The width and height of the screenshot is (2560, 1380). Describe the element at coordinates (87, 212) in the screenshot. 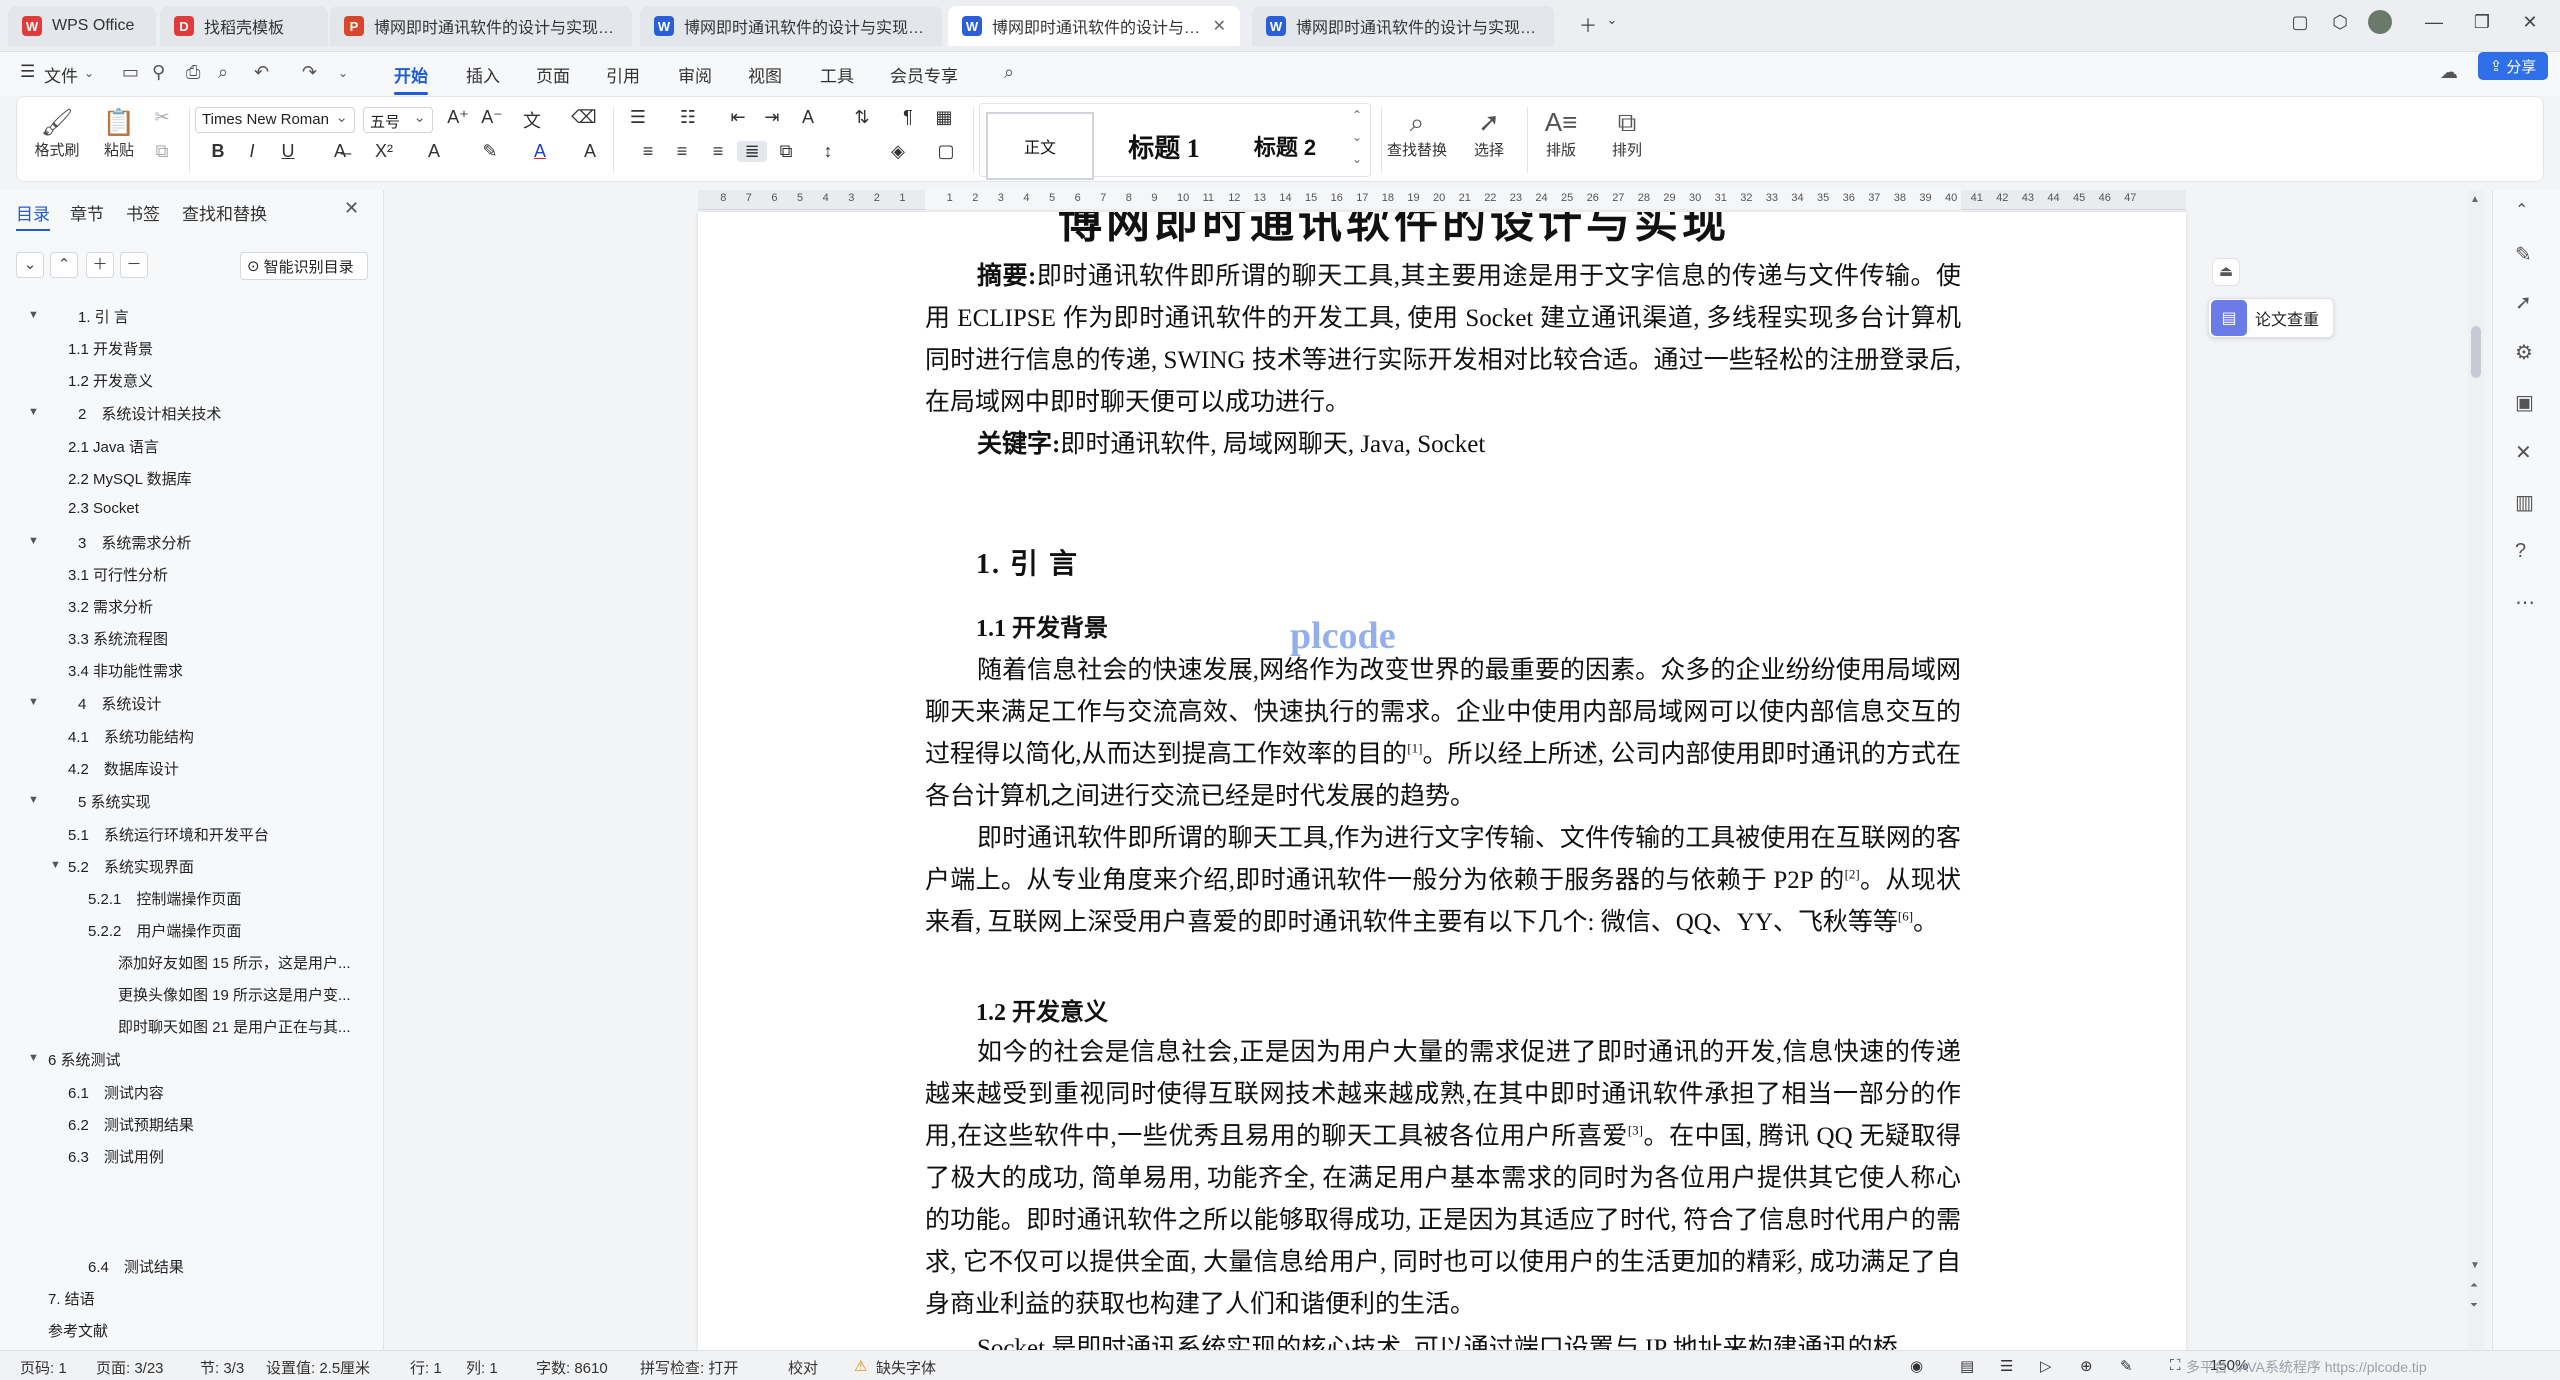

I see `nav-tab-2: 章节` at that location.